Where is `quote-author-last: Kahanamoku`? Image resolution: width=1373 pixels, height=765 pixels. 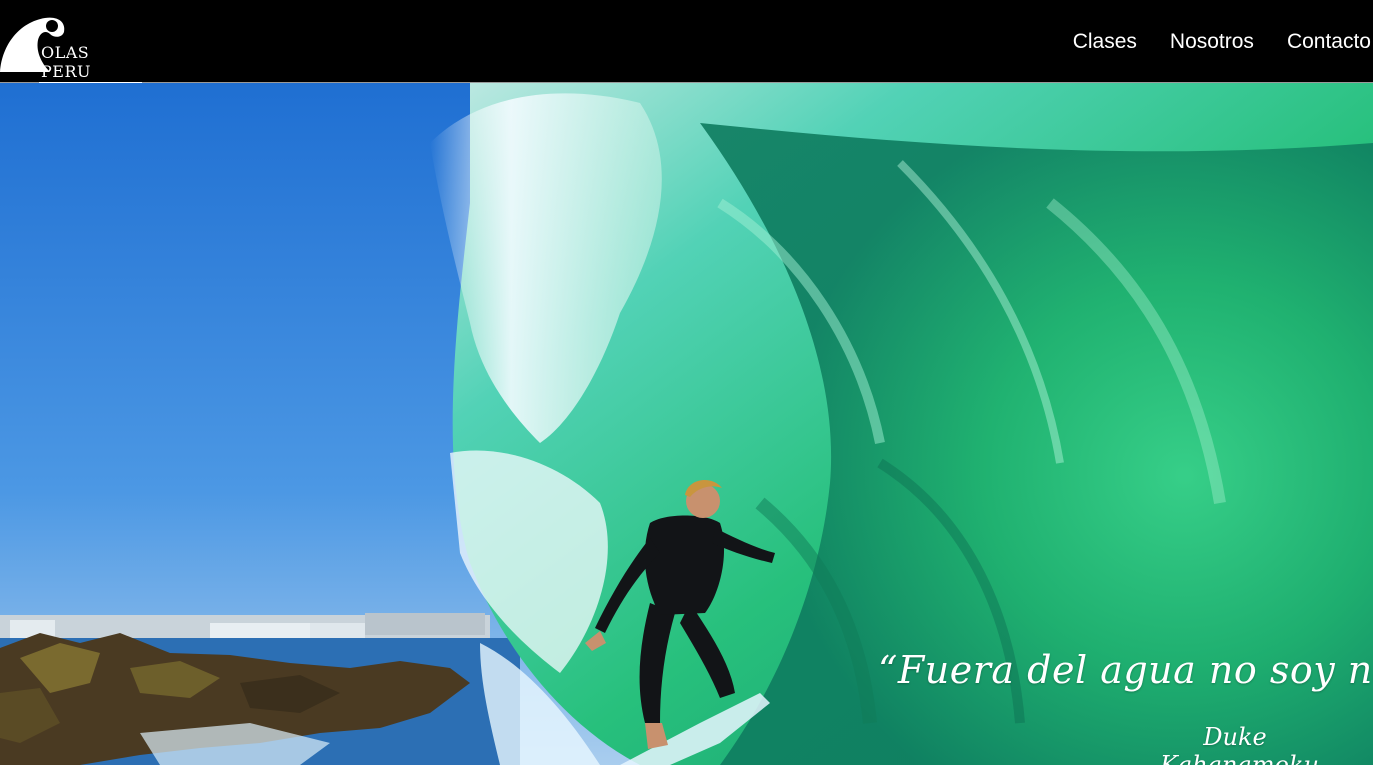
quote-author-last: Kahanamoku is located at coordinates (1239, 758).